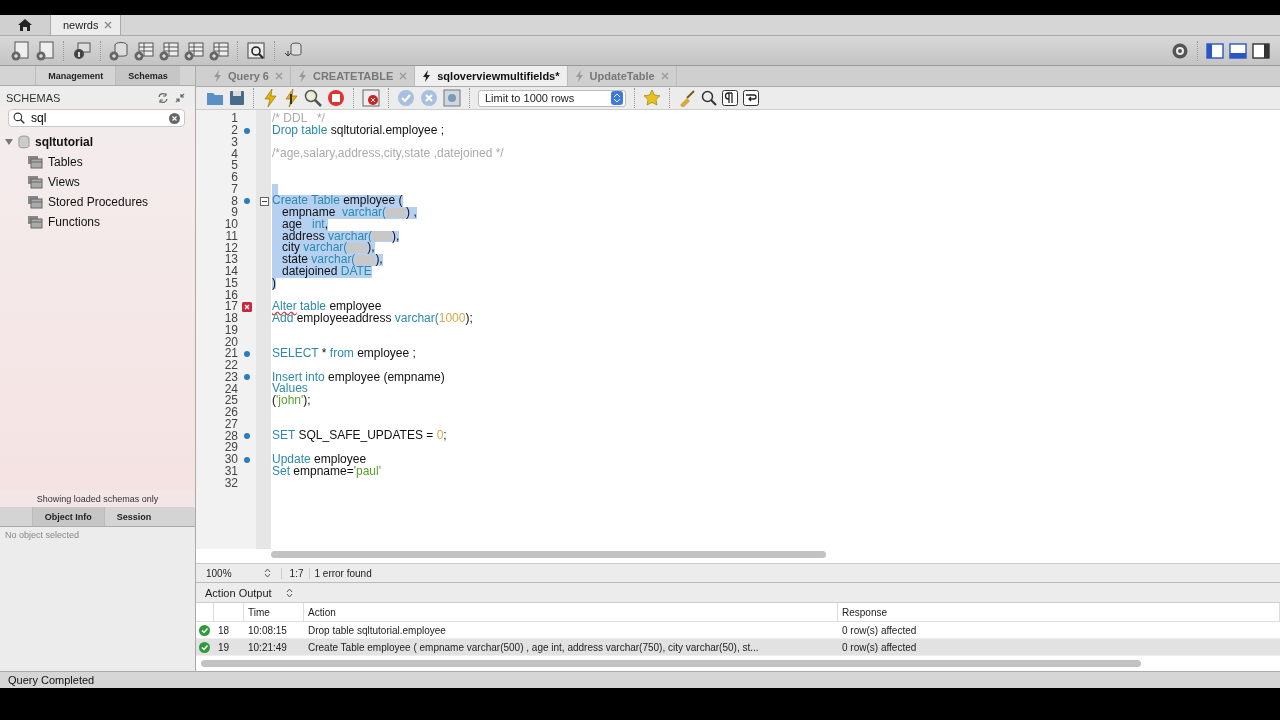  Describe the element at coordinates (371, 98) in the screenshot. I see `error-toggle-icon` at that location.